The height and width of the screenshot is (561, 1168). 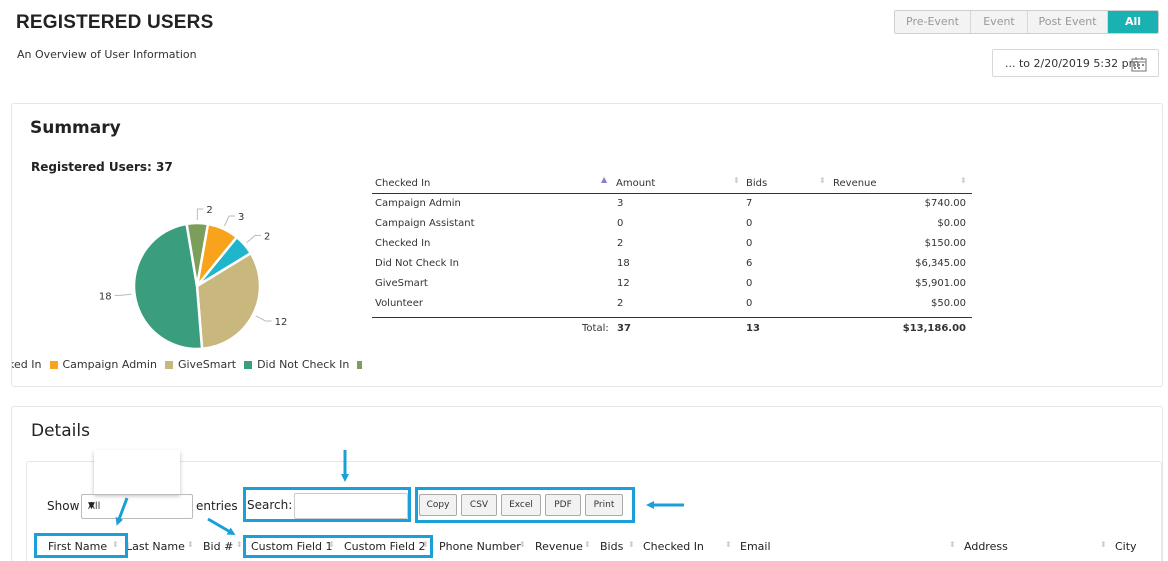 I want to click on arrow-to-first-name, so click(x=122, y=511).